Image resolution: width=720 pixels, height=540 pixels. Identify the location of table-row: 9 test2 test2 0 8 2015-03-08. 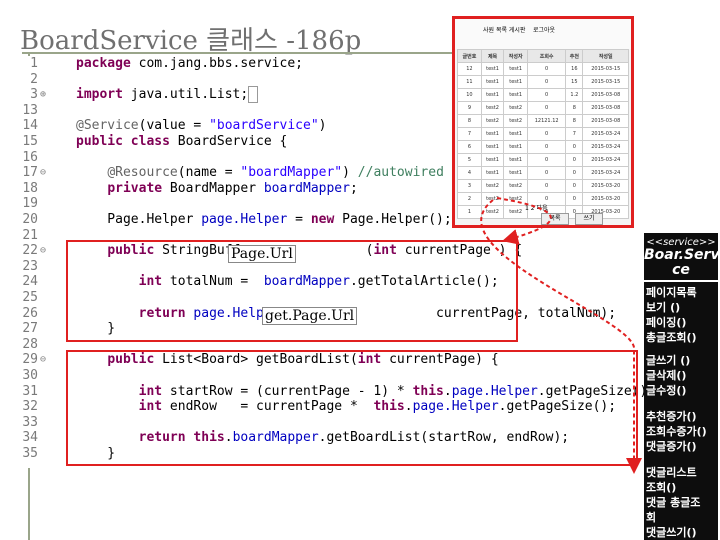
(543, 108).